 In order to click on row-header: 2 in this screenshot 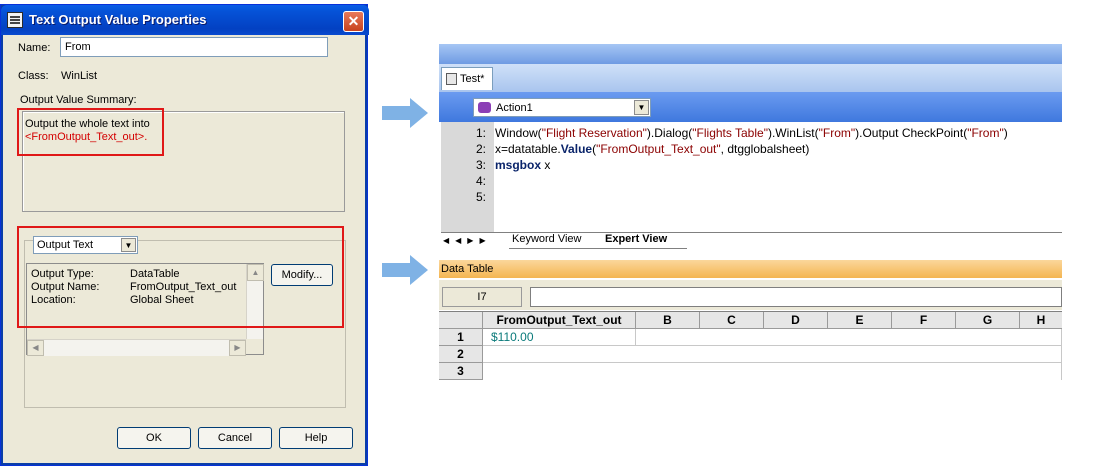, I will do `click(461, 354)`.